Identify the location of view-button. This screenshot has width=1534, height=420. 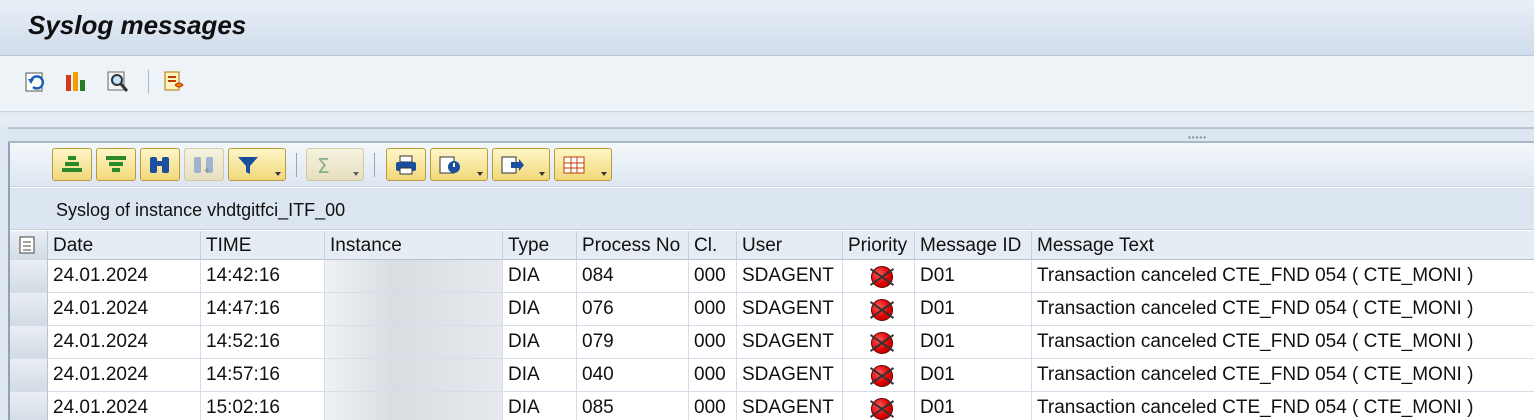
(459, 164).